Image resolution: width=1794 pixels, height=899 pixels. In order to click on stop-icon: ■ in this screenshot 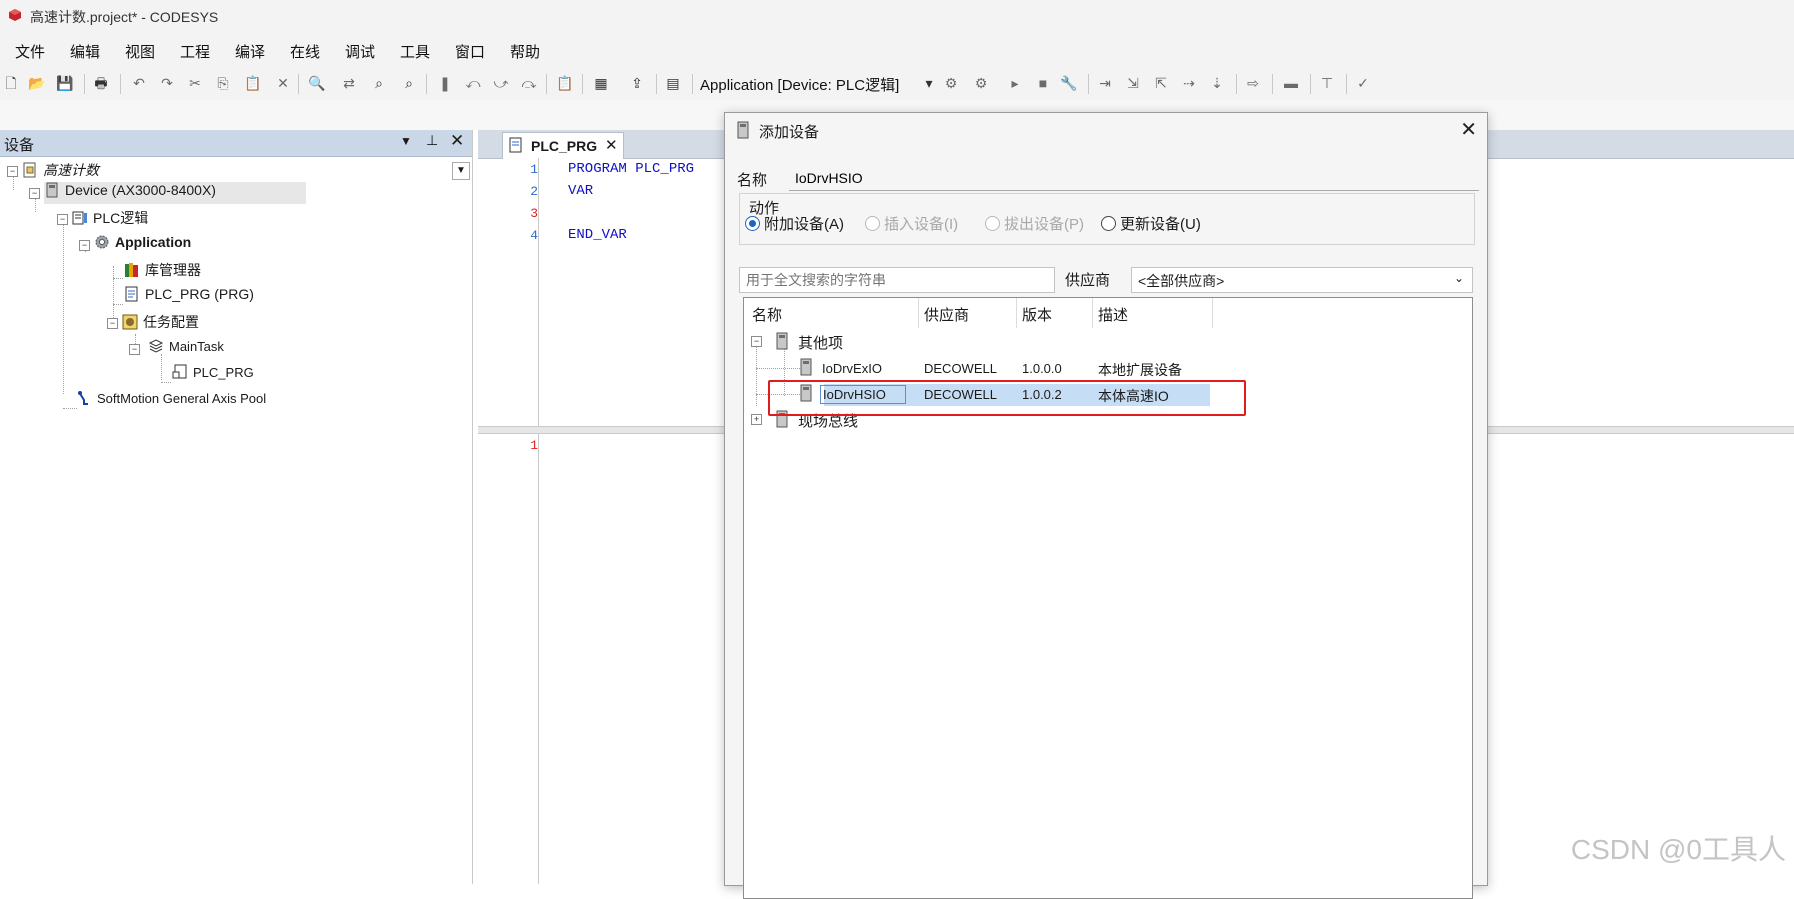, I will do `click(1043, 83)`.